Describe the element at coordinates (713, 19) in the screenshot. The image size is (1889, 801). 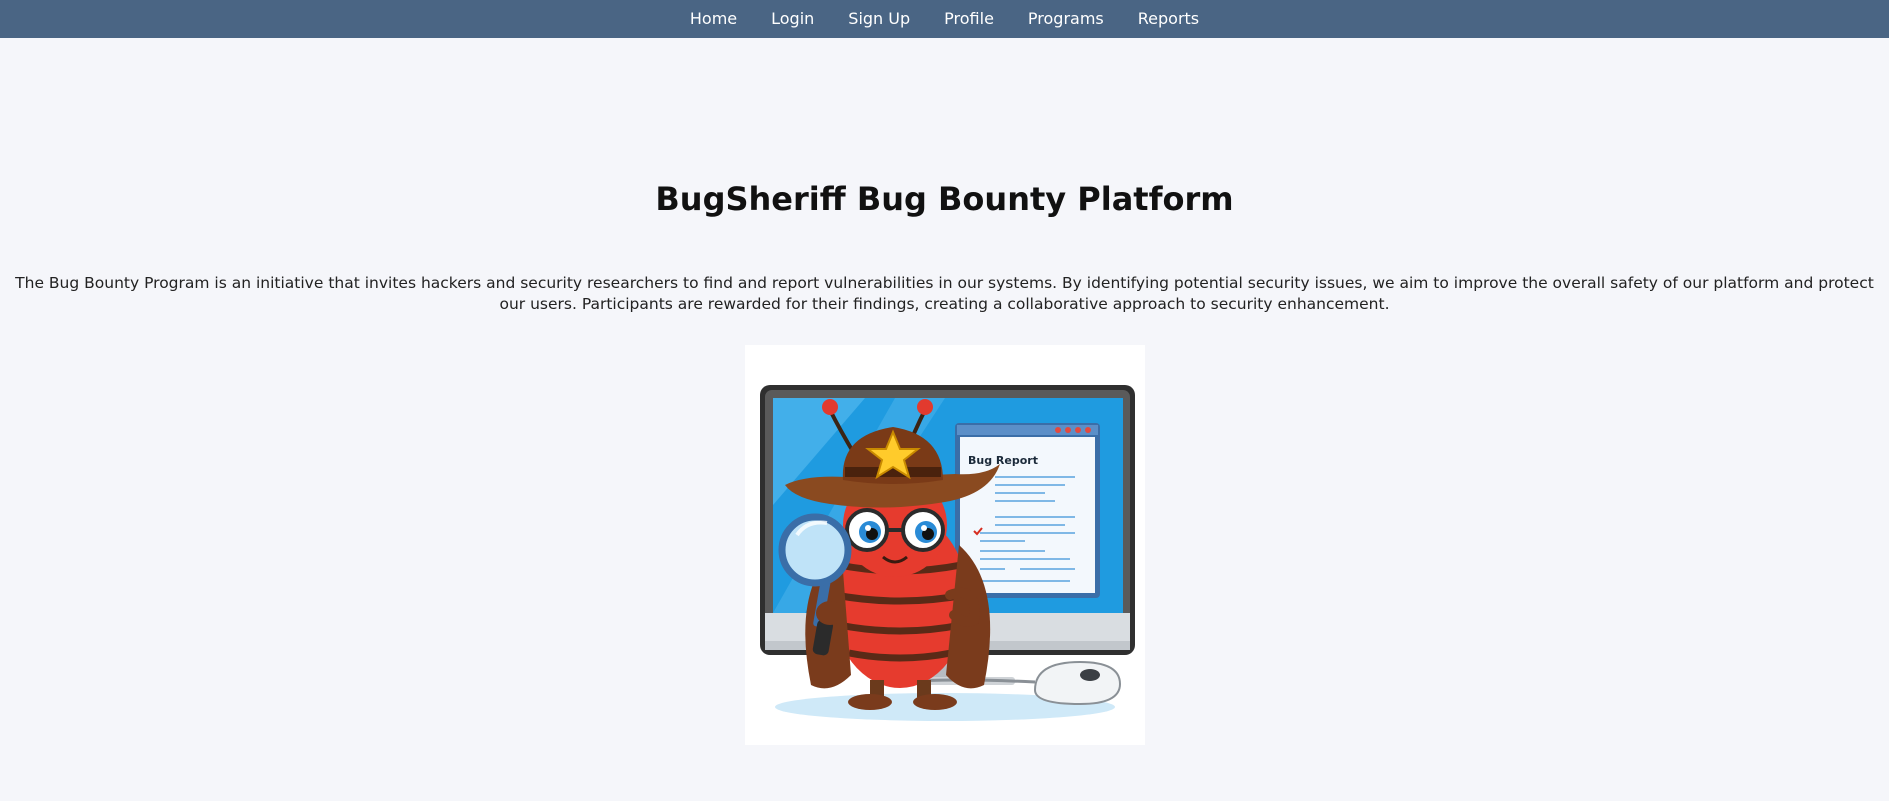
I see `nav-home-link: Home` at that location.